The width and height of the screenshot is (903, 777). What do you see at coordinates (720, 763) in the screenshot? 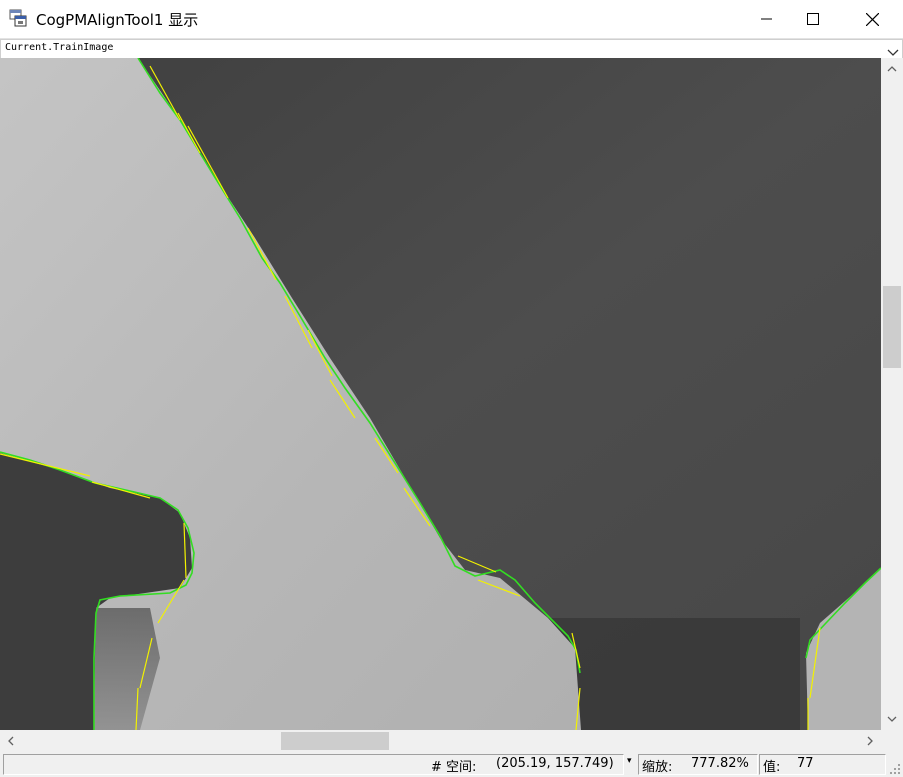
I see `zoom-value: 777.82%` at bounding box center [720, 763].